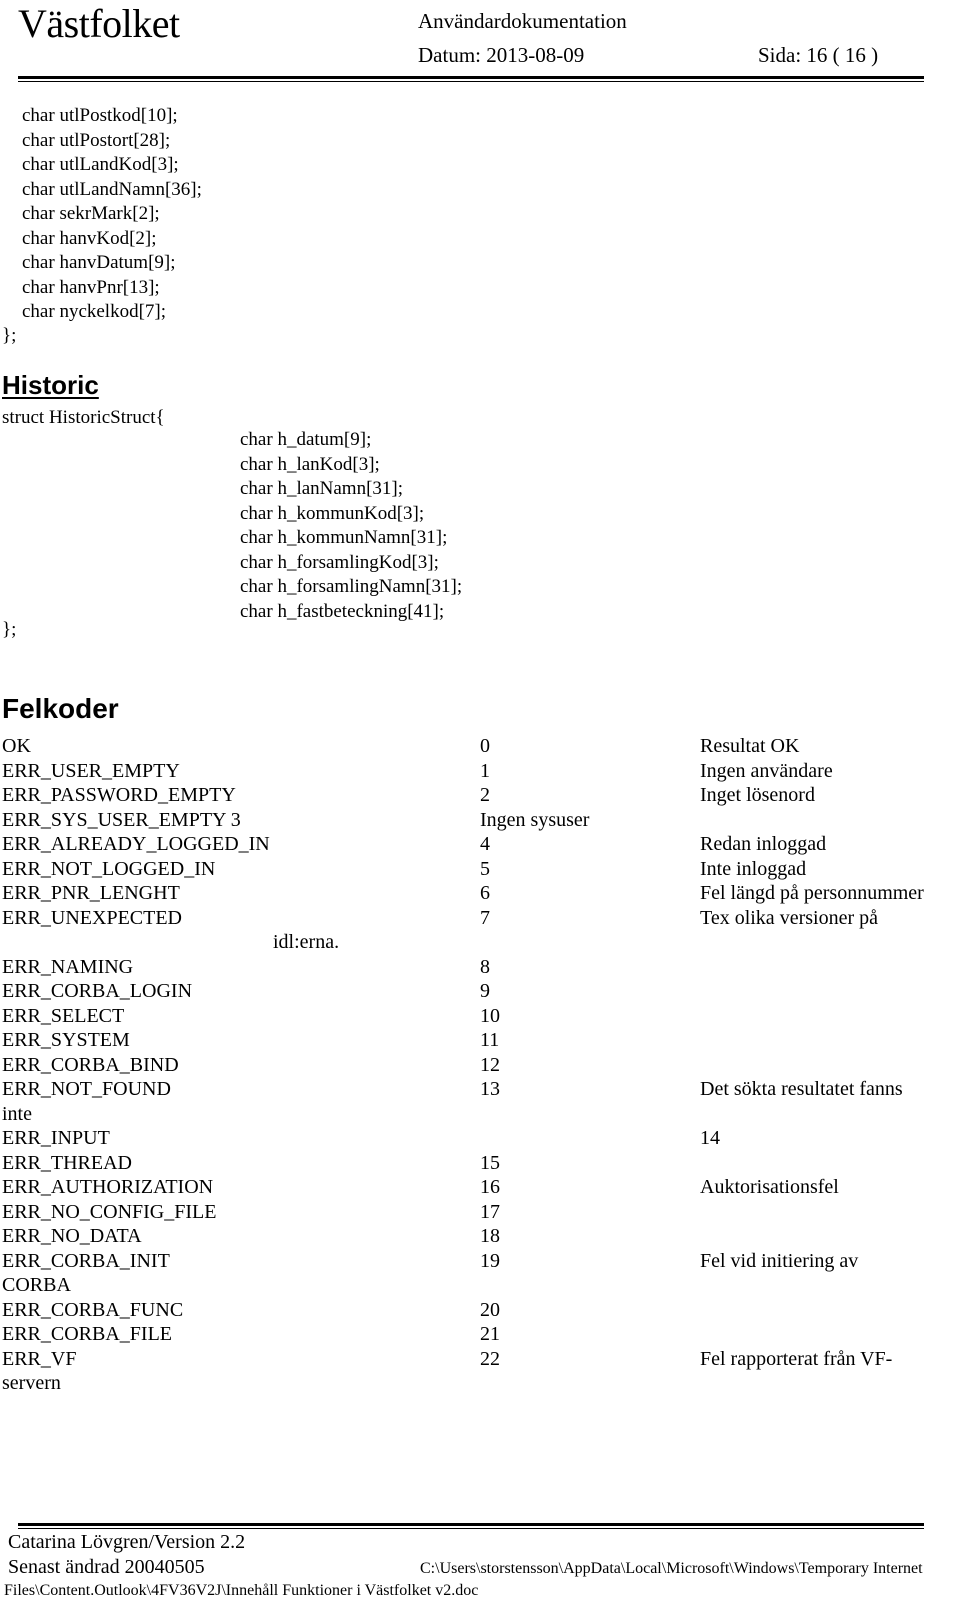  I want to click on document-date-label: Datum: 2013-08-09, so click(501, 55).